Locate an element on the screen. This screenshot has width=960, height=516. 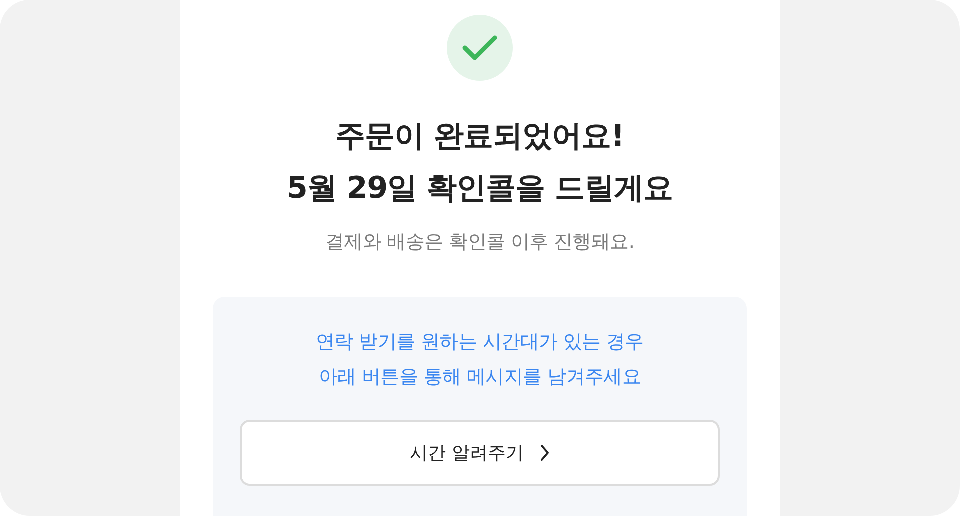
chevron-right-icon is located at coordinates (545, 453).